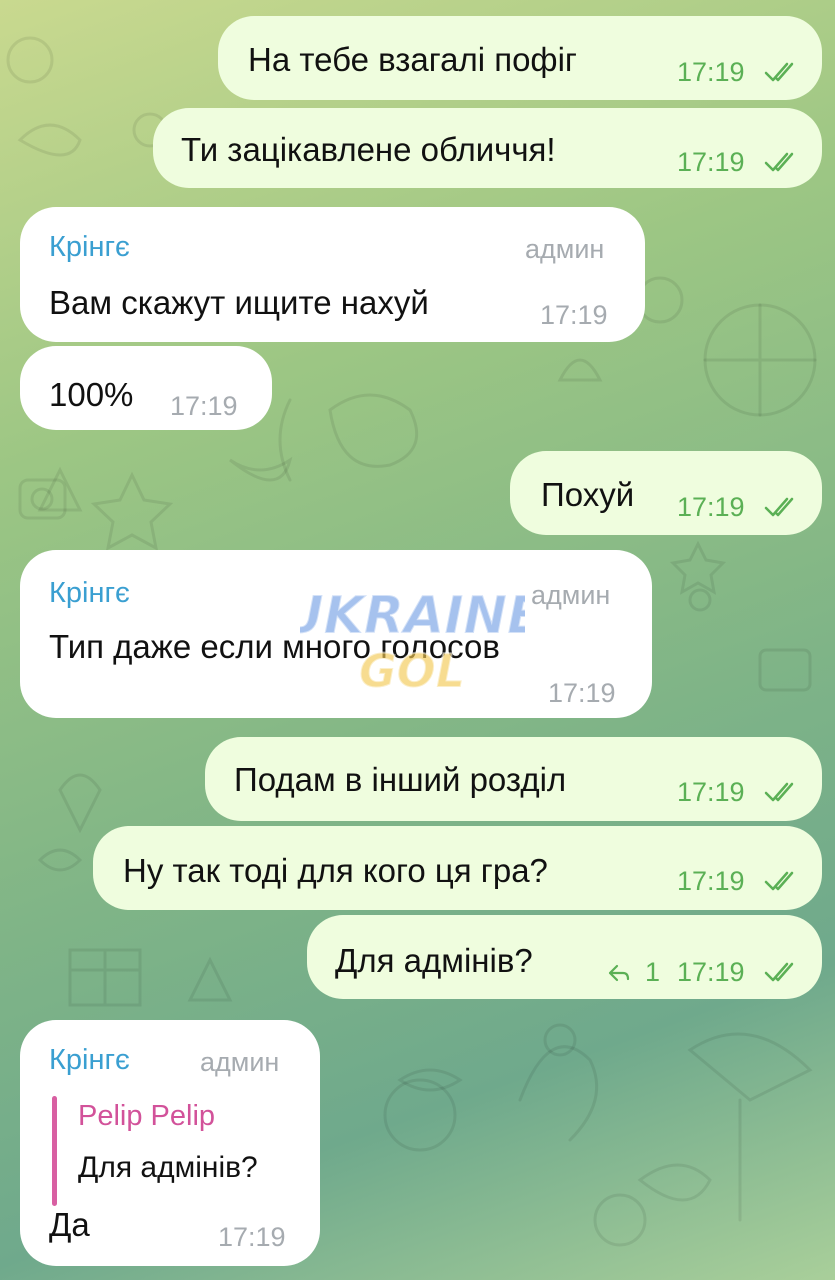 The image size is (835, 1280). Describe the element at coordinates (412, 59) in the screenshot. I see `message-text: На тебе взагалі пофіг` at that location.